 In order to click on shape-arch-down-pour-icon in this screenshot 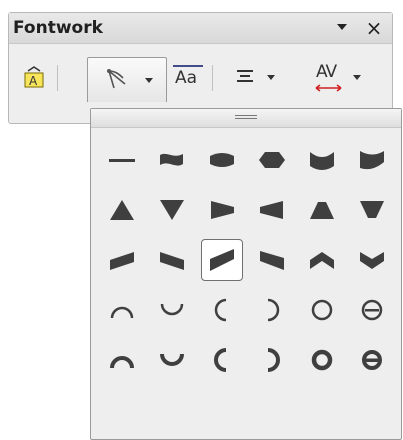, I will do `click(172, 360)`.